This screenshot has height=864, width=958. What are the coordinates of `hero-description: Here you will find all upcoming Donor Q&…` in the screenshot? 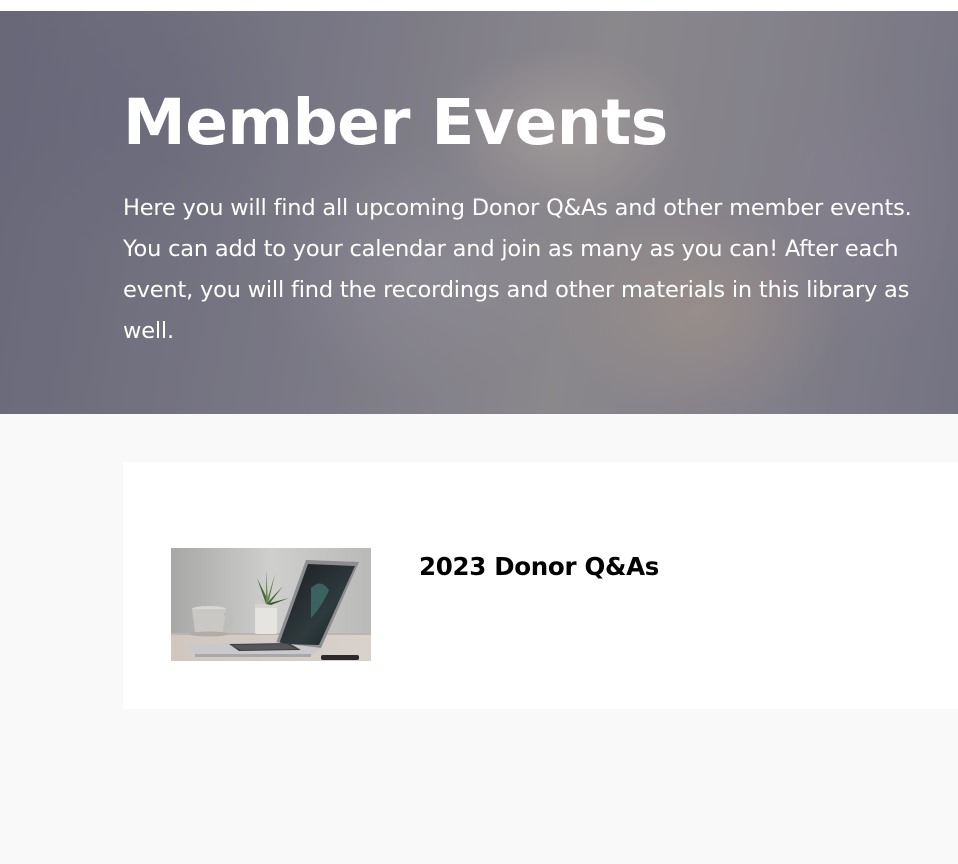 It's located at (517, 269).